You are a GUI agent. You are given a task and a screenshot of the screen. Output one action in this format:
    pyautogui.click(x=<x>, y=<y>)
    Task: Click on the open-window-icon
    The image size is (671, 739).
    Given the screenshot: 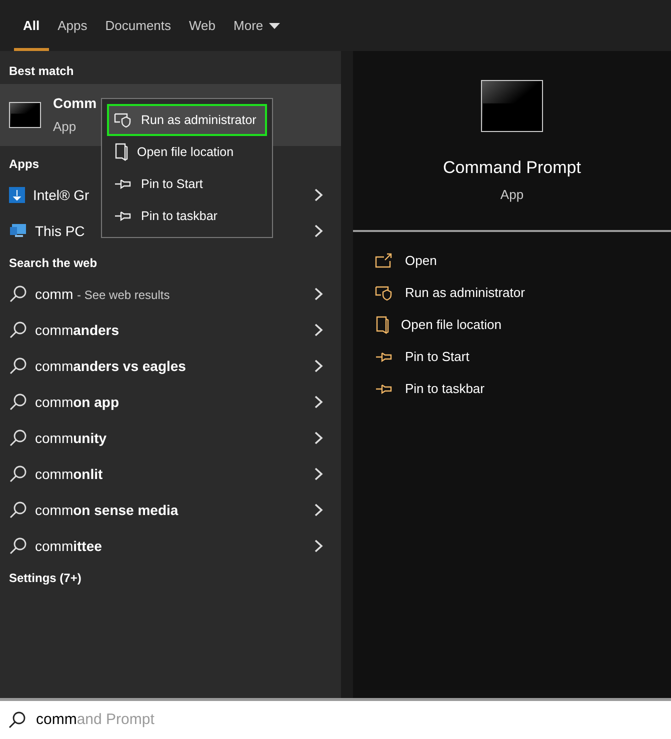 What is the action you would take?
    pyautogui.click(x=384, y=261)
    